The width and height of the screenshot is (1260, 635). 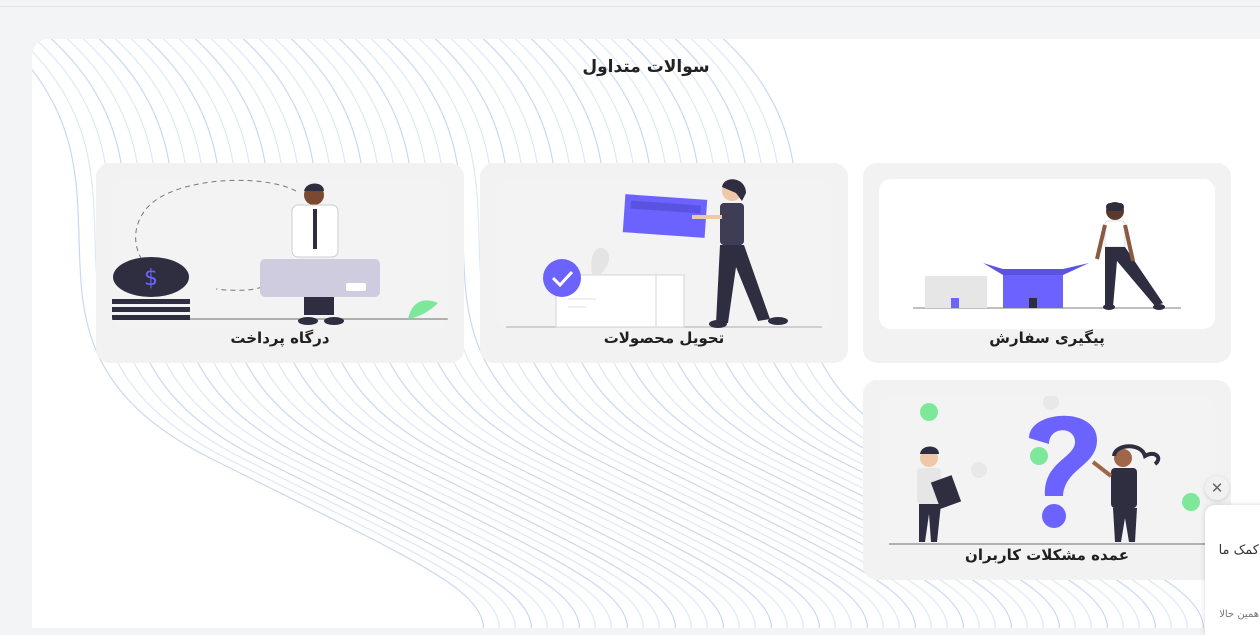 I want to click on chat-widget: کمک ما همین حالا, so click(x=1232, y=570).